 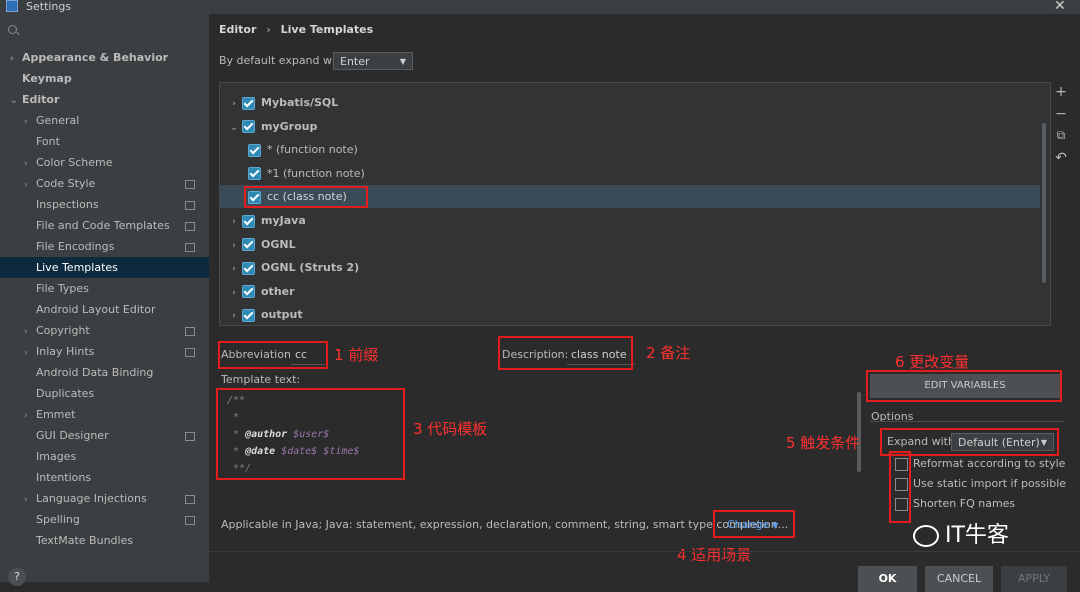 What do you see at coordinates (1060, 7) in the screenshot?
I see `close-icon: ✕` at bounding box center [1060, 7].